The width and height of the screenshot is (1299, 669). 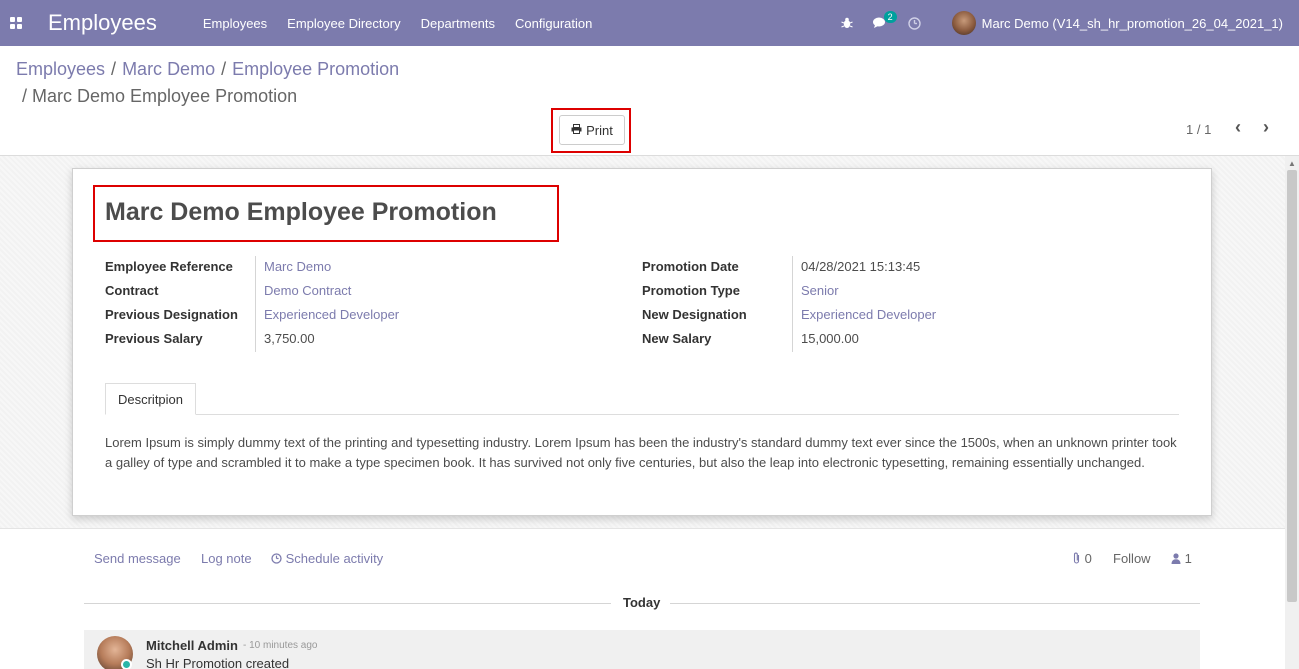 What do you see at coordinates (126, 664) in the screenshot?
I see `online-status-dot` at bounding box center [126, 664].